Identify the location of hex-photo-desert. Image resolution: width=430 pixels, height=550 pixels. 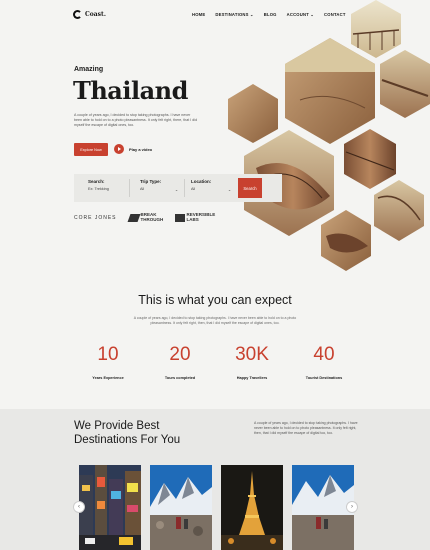
(330, 91).